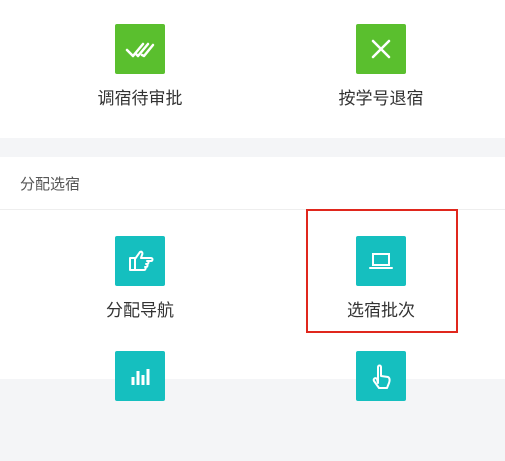  Describe the element at coordinates (140, 261) in the screenshot. I see `pointing-hand-icon` at that location.